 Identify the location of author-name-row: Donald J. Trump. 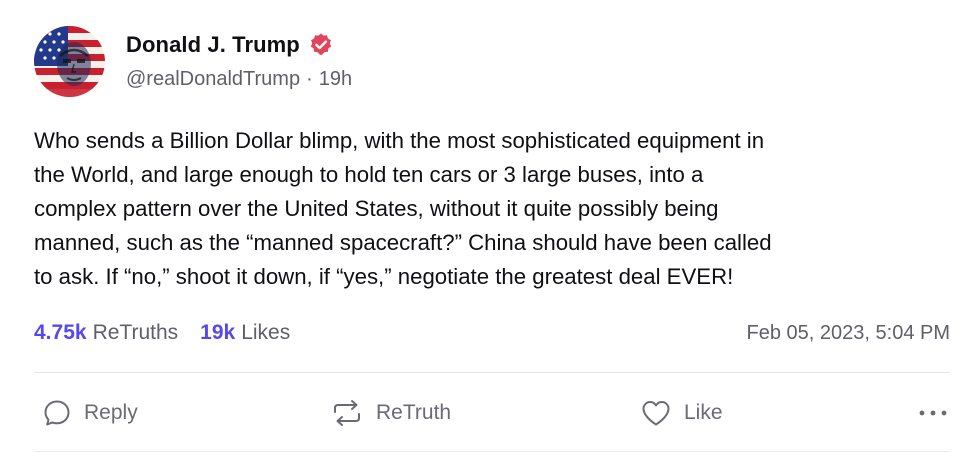
(230, 45).